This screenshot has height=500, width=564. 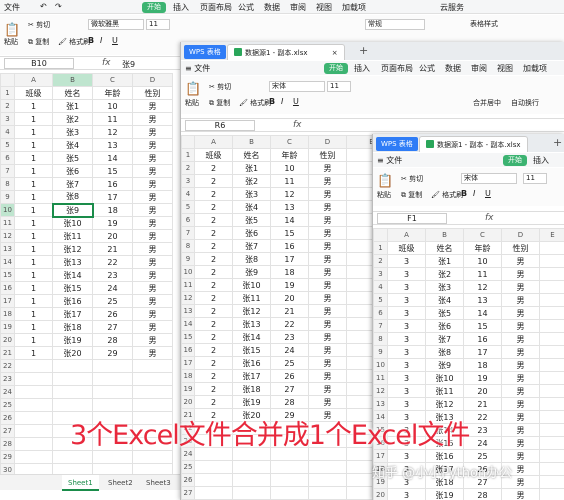 What do you see at coordinates (128, 64) in the screenshot?
I see `formula-input: 张9` at bounding box center [128, 64].